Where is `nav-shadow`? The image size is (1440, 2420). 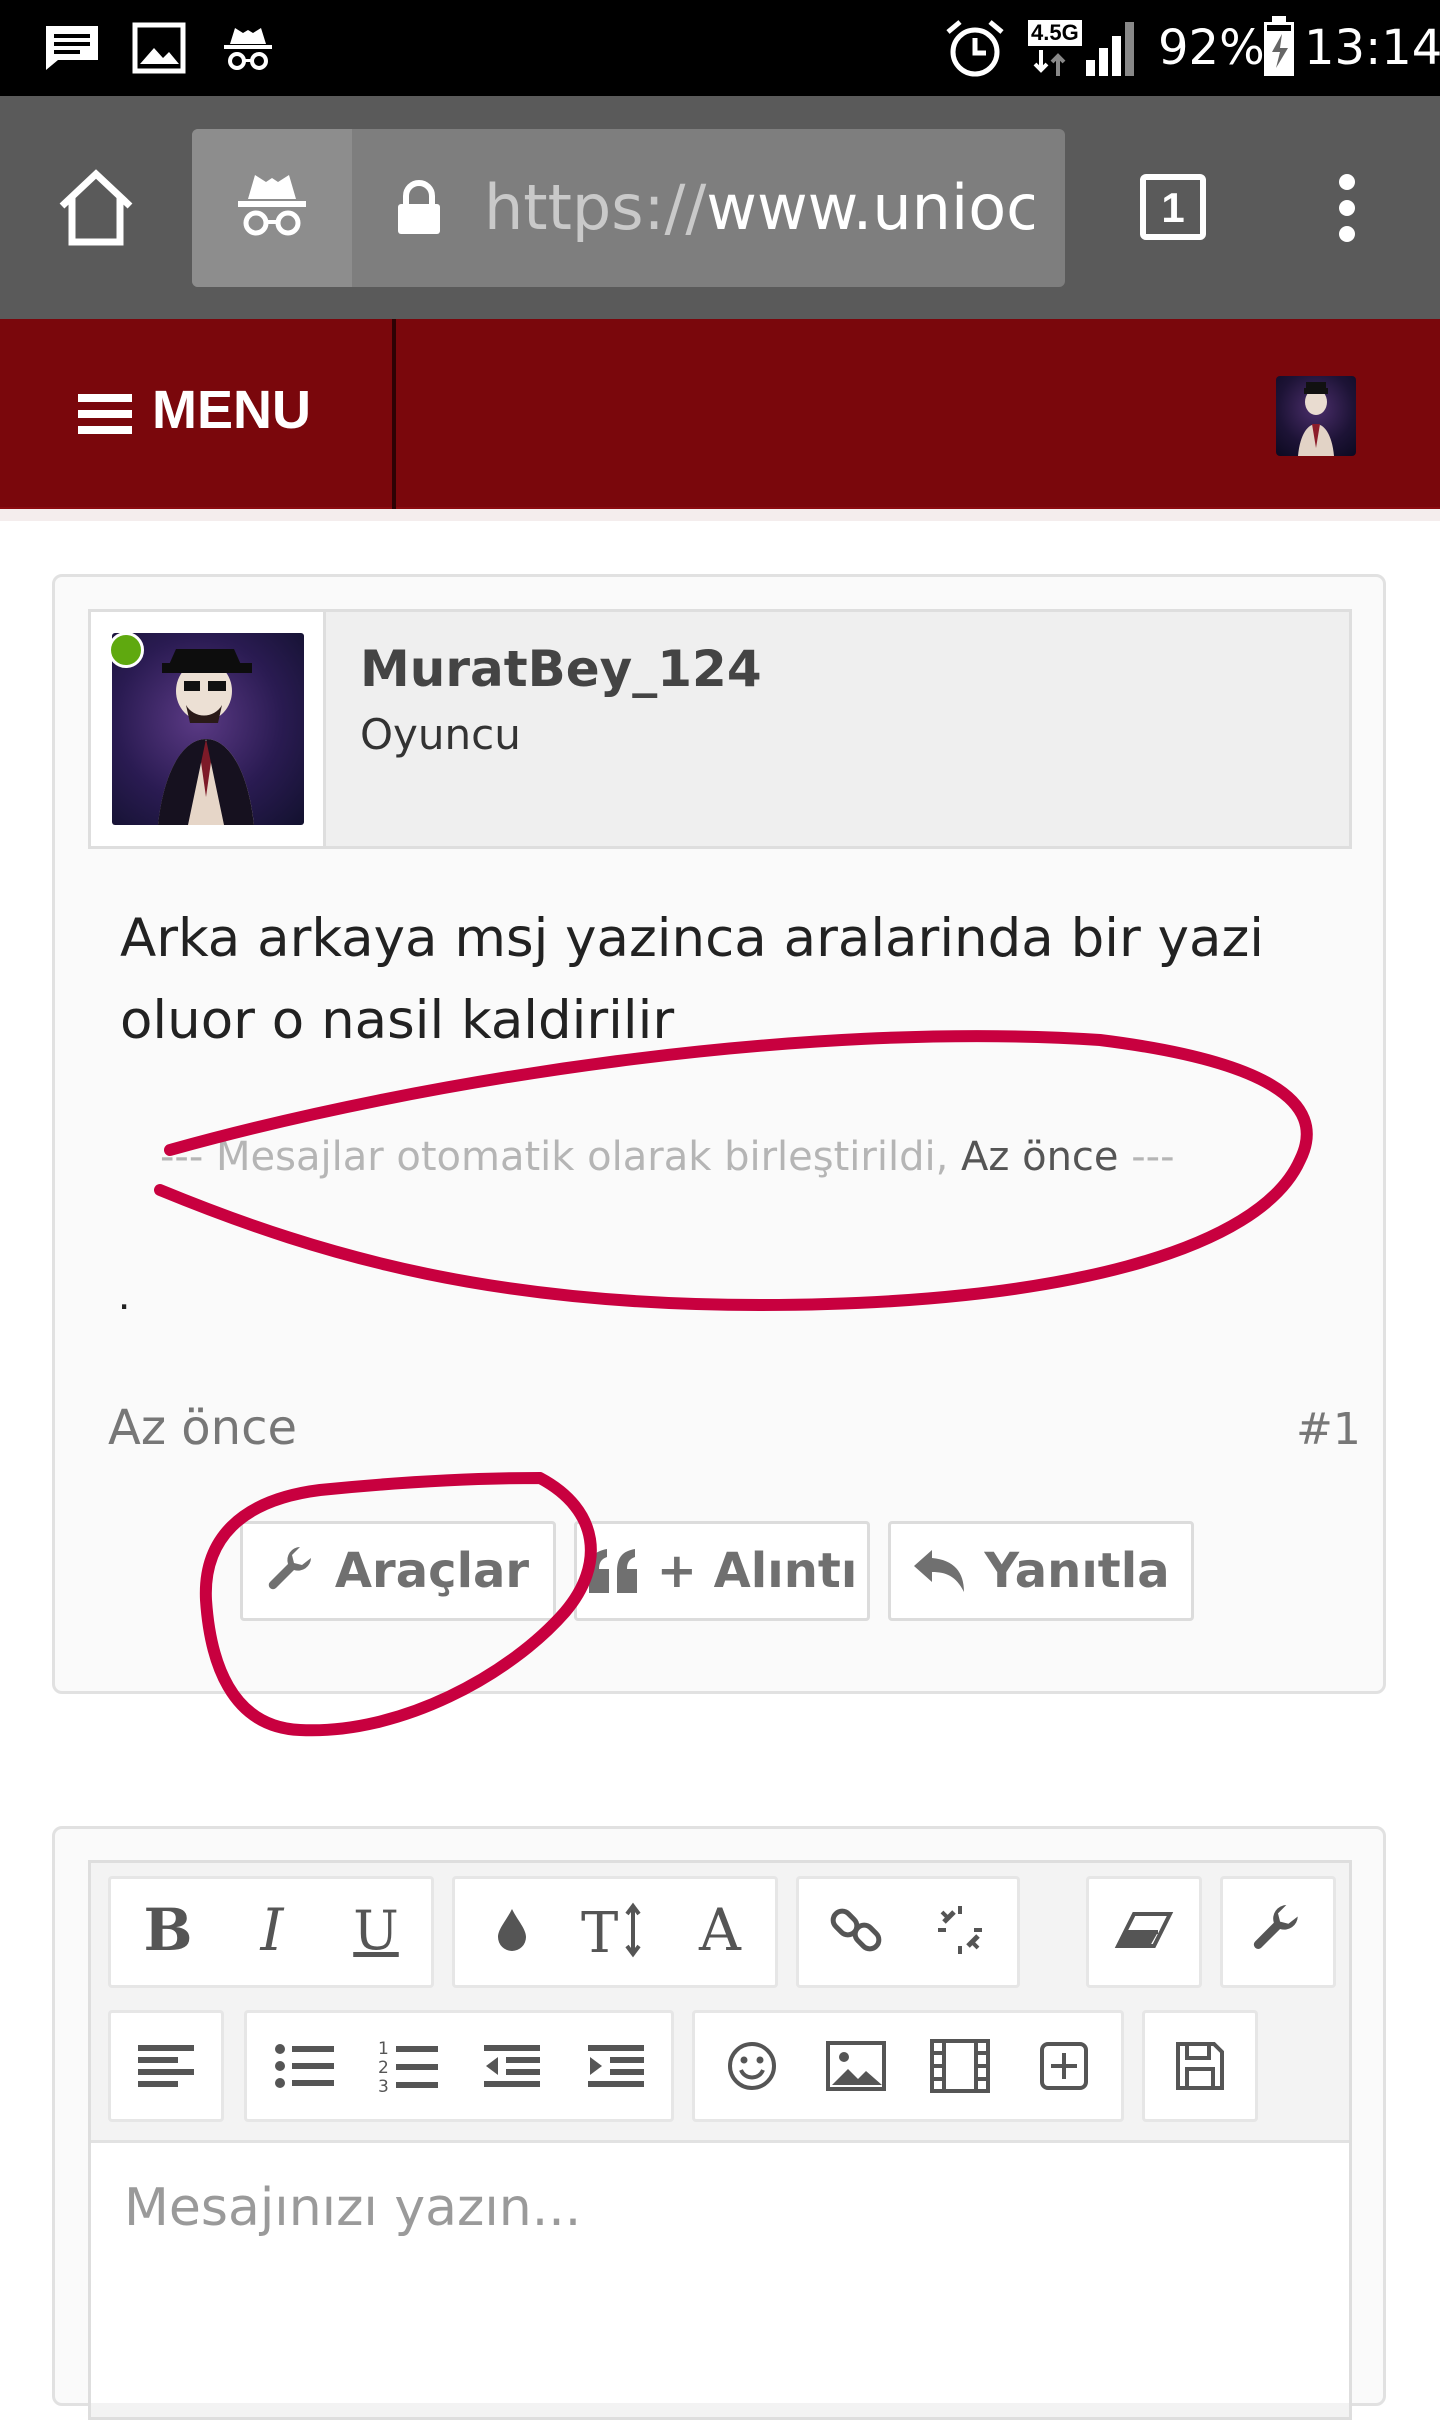 nav-shadow is located at coordinates (720, 515).